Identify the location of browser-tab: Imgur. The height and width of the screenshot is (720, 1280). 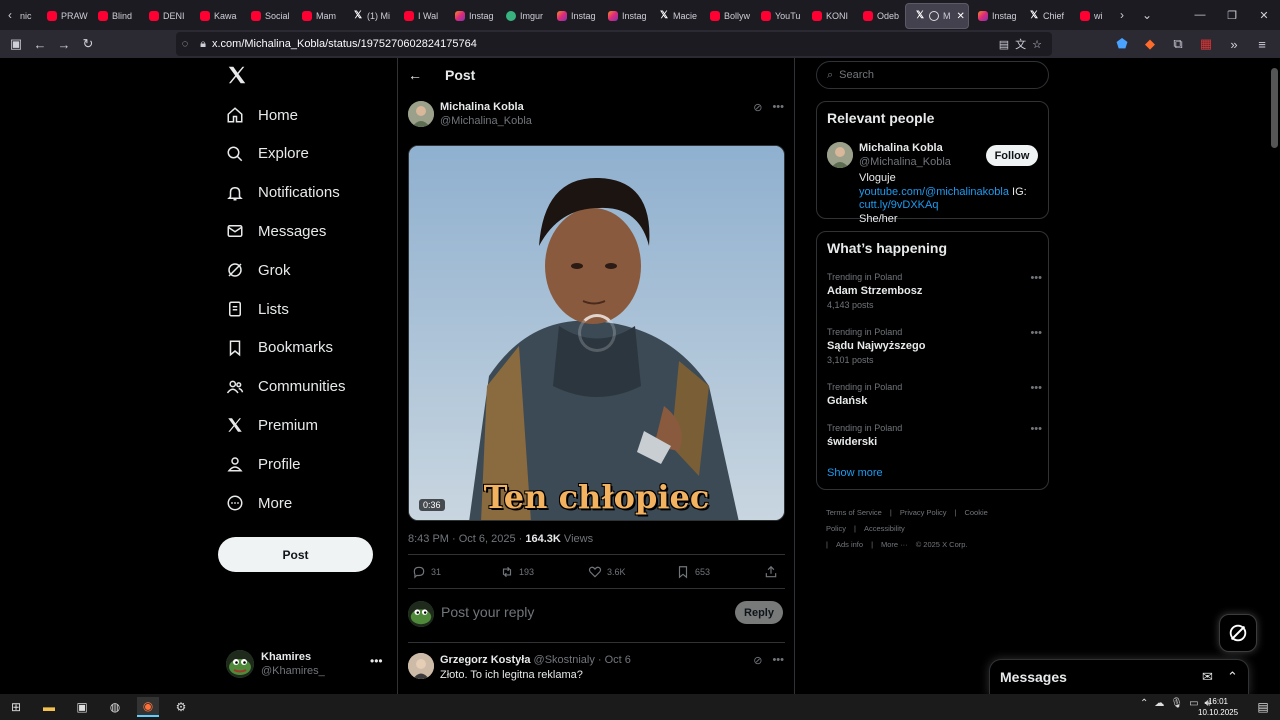
(522, 16).